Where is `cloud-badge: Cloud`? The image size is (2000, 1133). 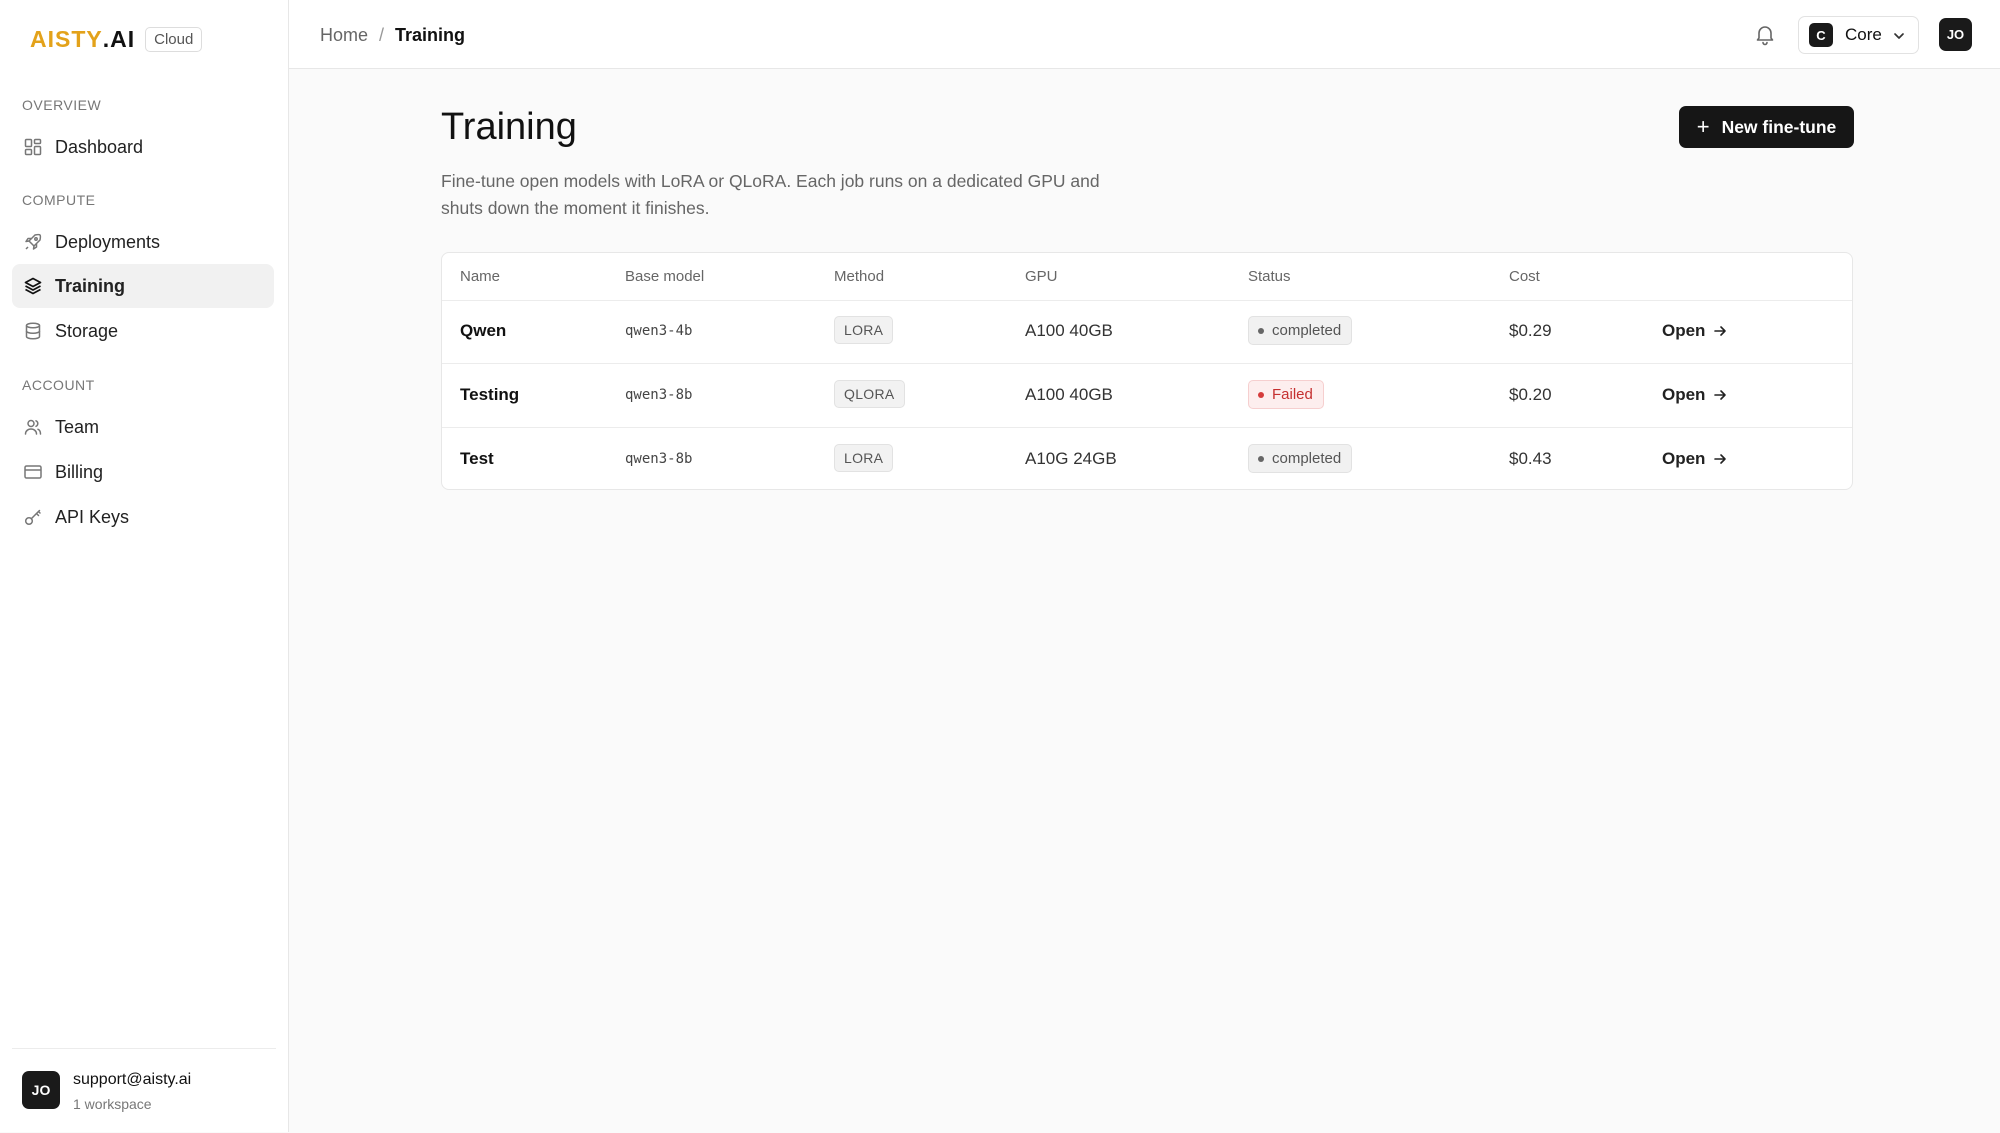
cloud-badge: Cloud is located at coordinates (174, 39).